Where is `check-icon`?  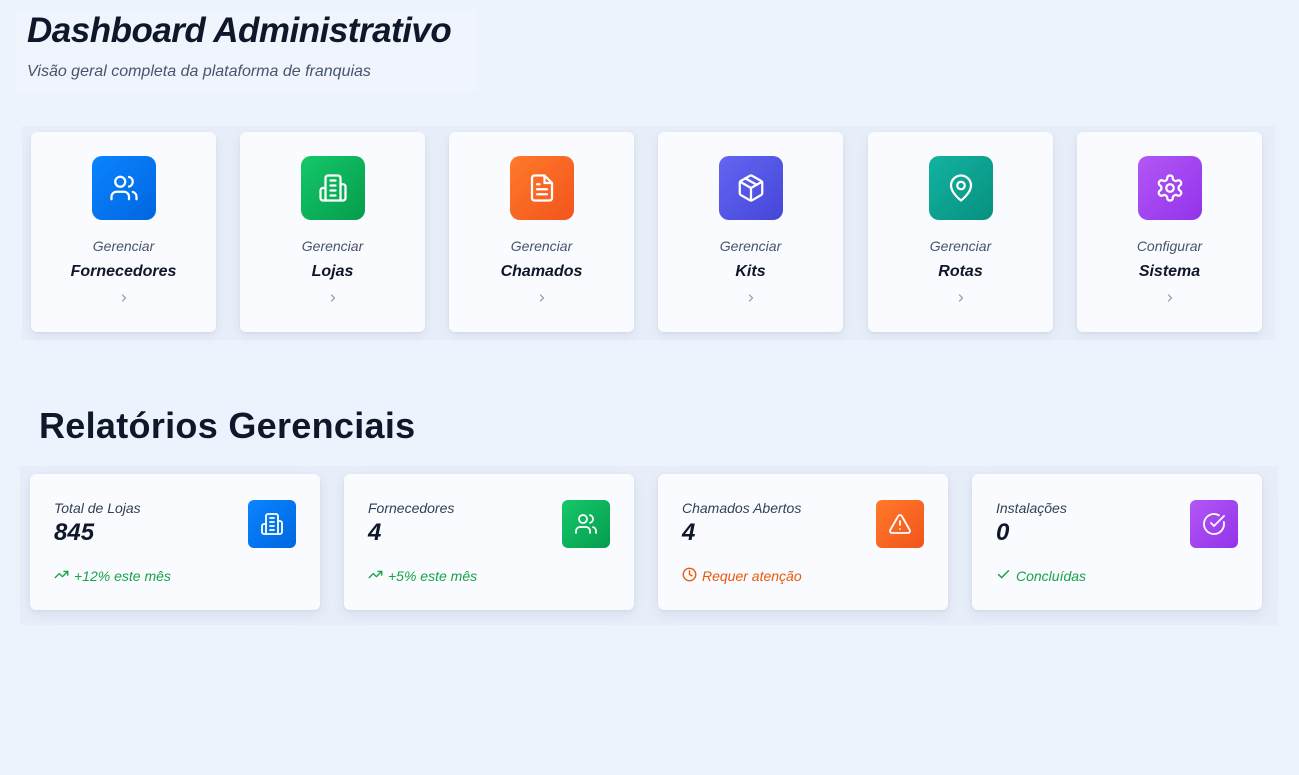 check-icon is located at coordinates (1003, 576).